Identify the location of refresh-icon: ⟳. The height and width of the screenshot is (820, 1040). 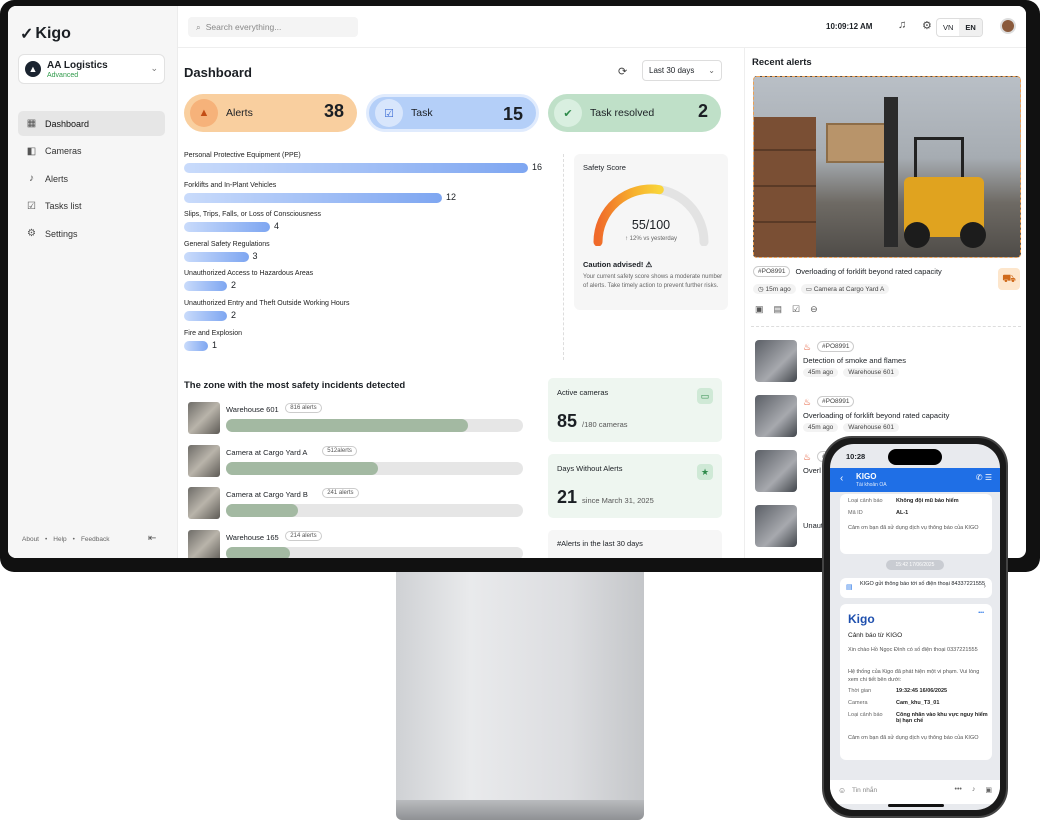
(622, 71).